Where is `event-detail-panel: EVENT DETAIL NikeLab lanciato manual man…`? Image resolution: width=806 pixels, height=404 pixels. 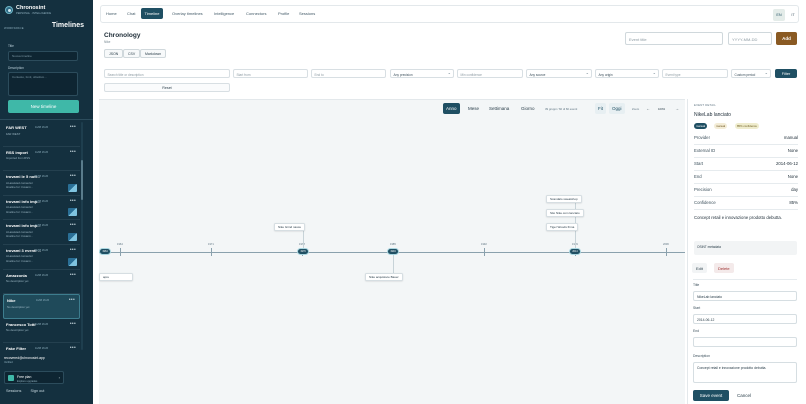
event-detail-panel: EVENT DETAIL NikeLab lanciato manual man… is located at coordinates (743, 251).